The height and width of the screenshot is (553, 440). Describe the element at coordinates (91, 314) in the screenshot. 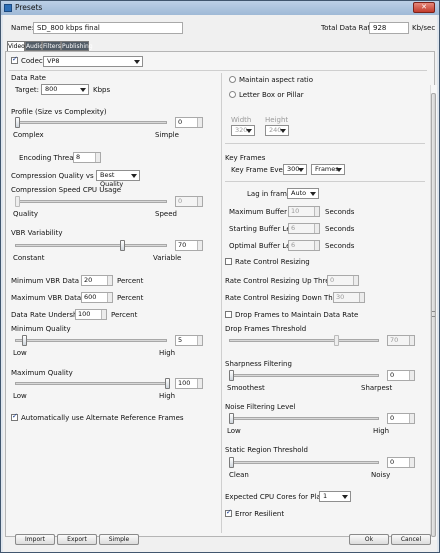

I see `undershoot-spin: 100` at that location.